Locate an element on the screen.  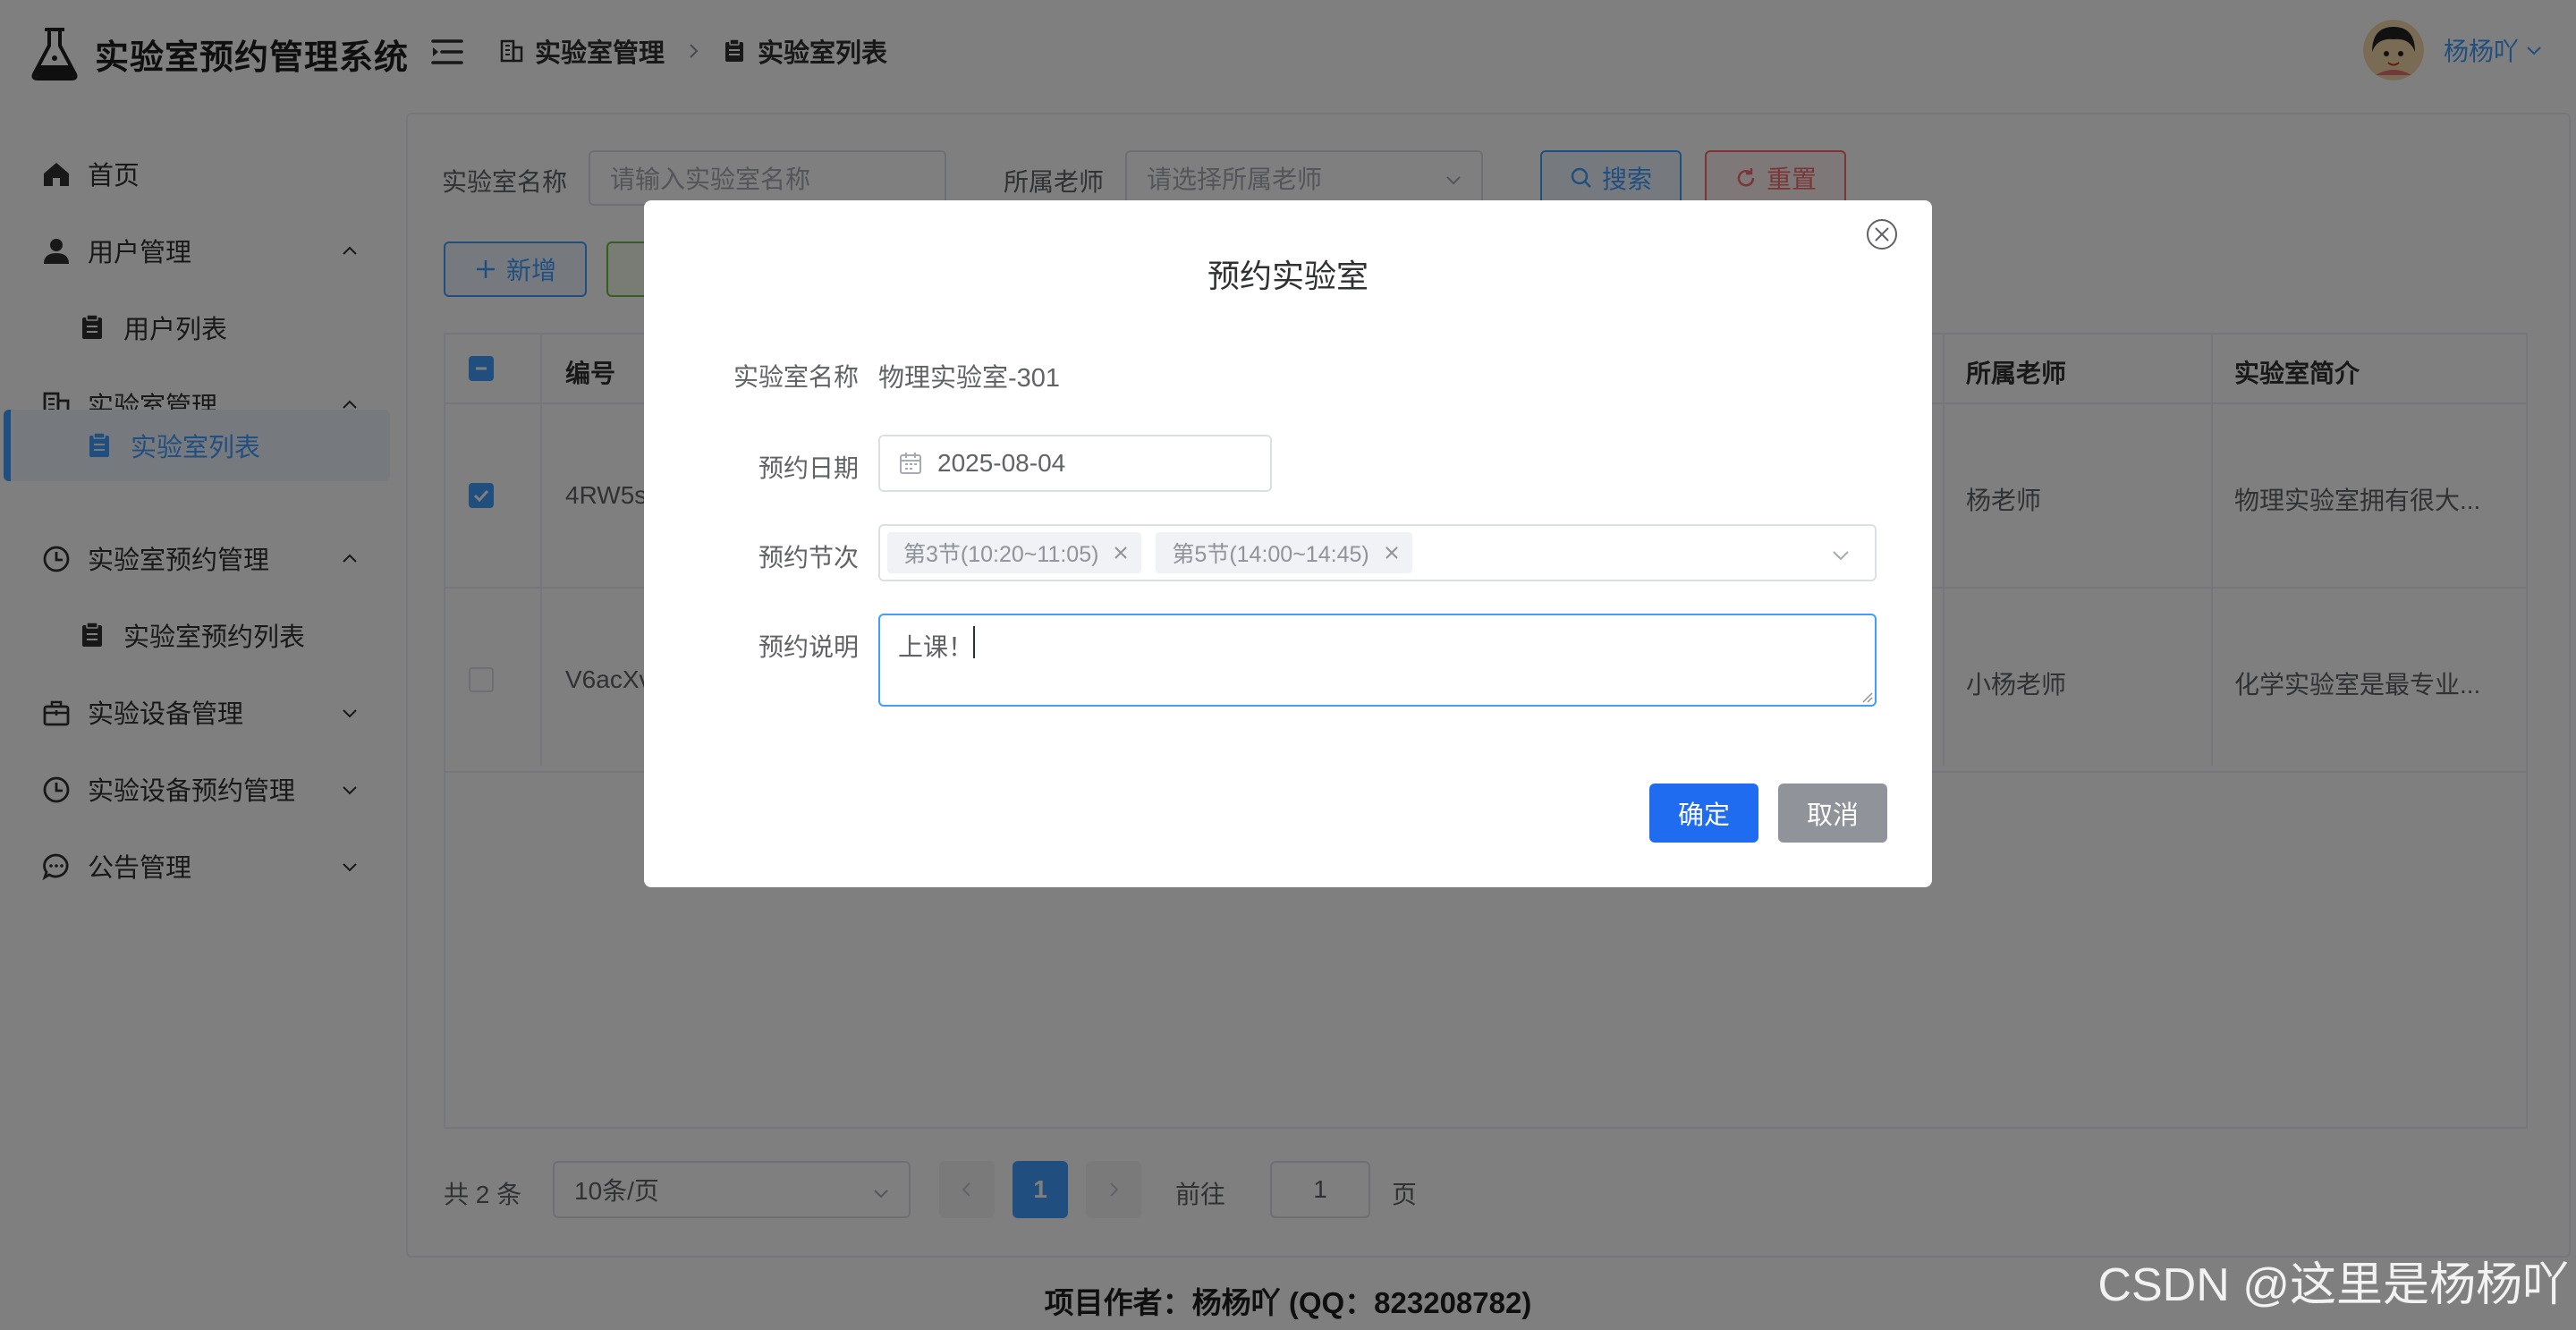
date-label: 预约日期 is located at coordinates (808, 468).